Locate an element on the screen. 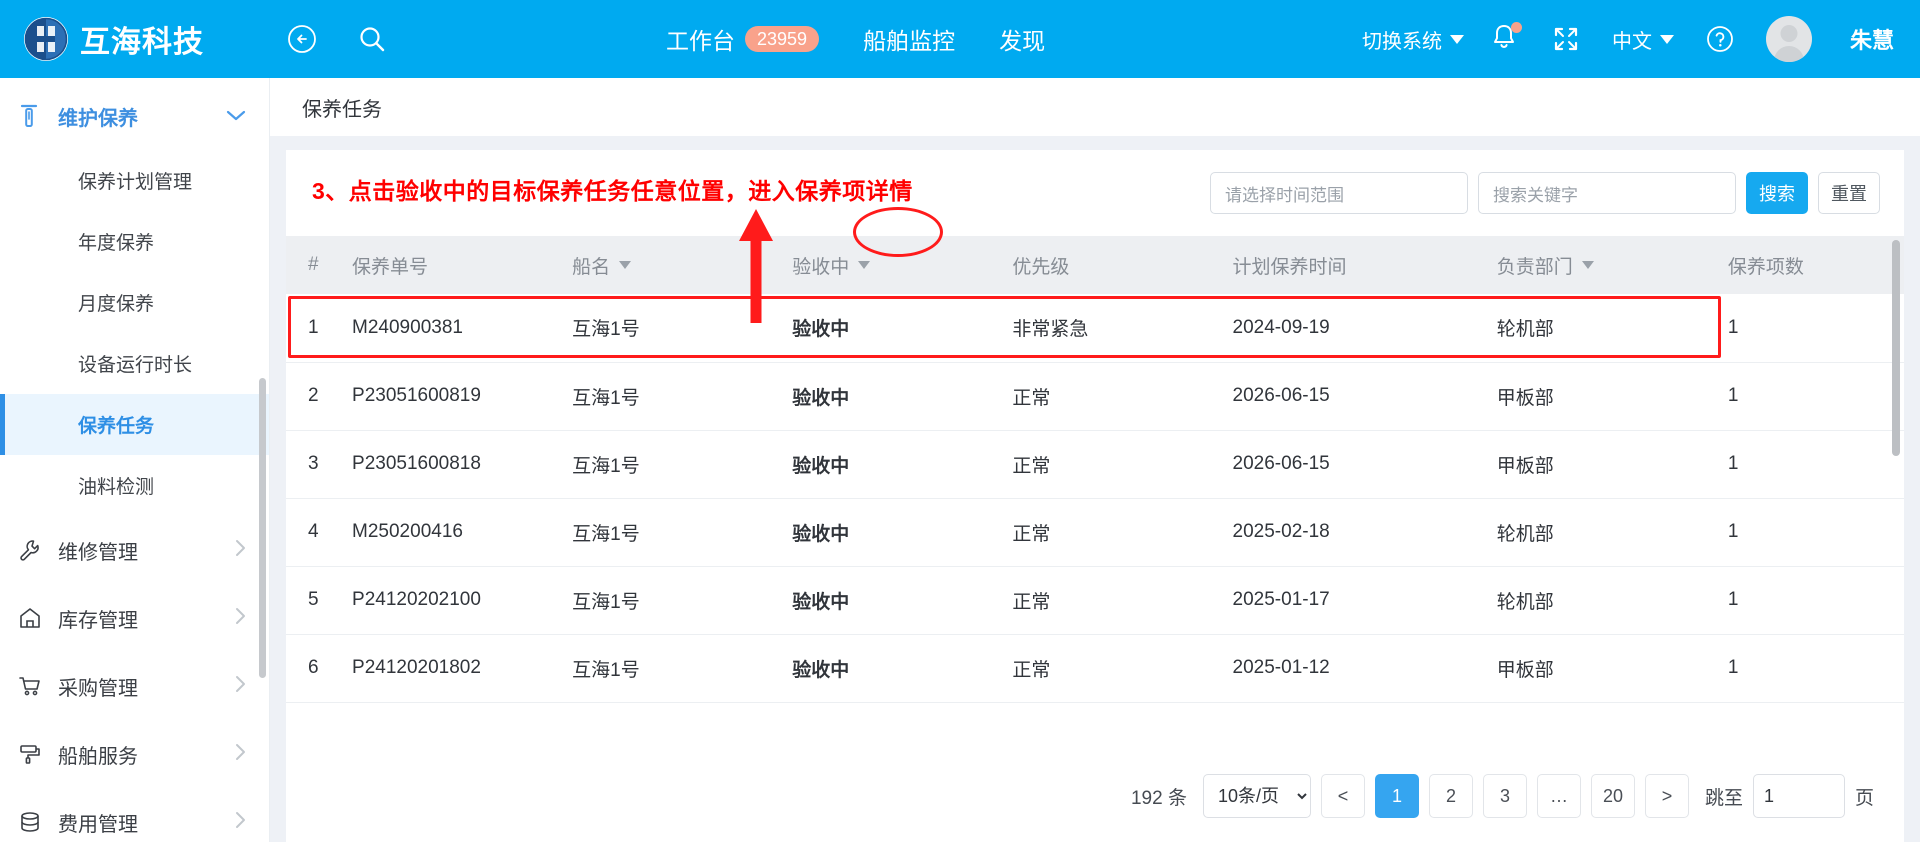 Image resolution: width=1920 pixels, height=842 pixels. page-button-1: 1 is located at coordinates (1396, 796).